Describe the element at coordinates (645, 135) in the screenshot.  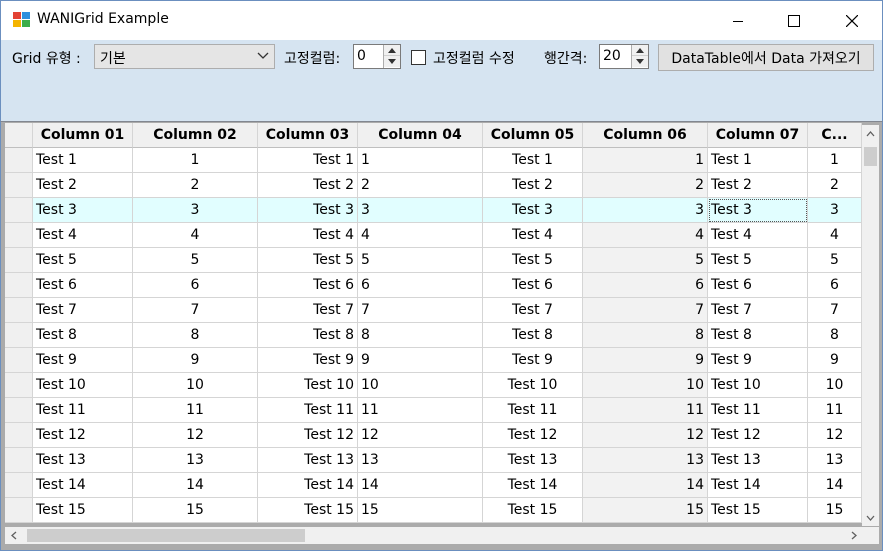
I see `column-header: Column 06` at that location.